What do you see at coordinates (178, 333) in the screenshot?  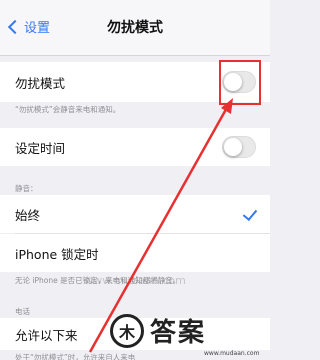 I see `logo-text: 答案` at bounding box center [178, 333].